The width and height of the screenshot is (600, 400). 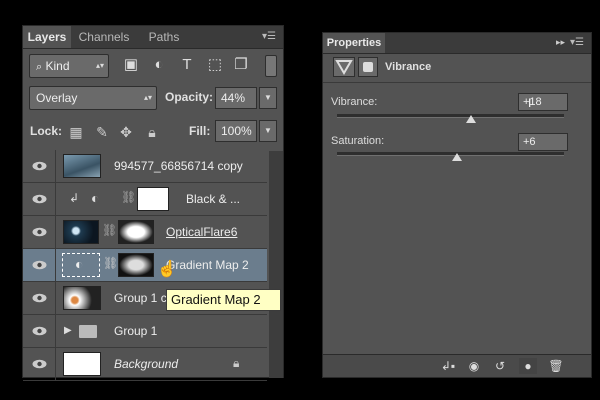 What do you see at coordinates (457, 157) in the screenshot?
I see `saturation-slider-thumb` at bounding box center [457, 157].